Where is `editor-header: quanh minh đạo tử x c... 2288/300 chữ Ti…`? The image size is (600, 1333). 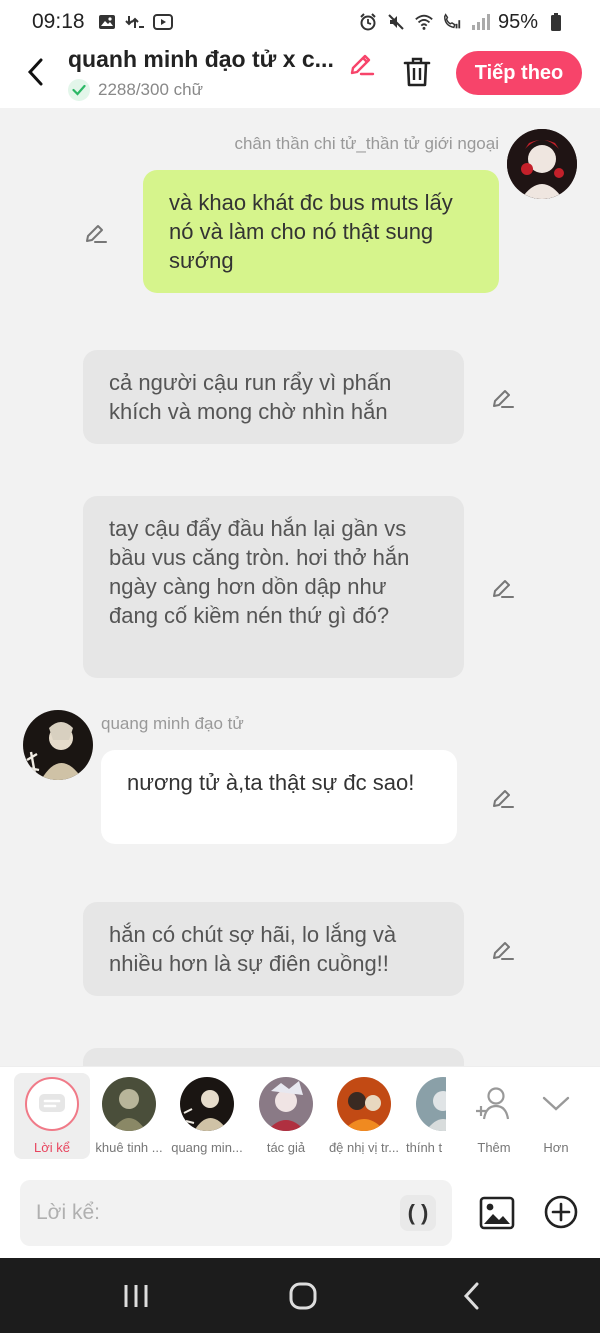 editor-header: quanh minh đạo tử x c... 2288/300 chữ Ti… is located at coordinates (300, 76).